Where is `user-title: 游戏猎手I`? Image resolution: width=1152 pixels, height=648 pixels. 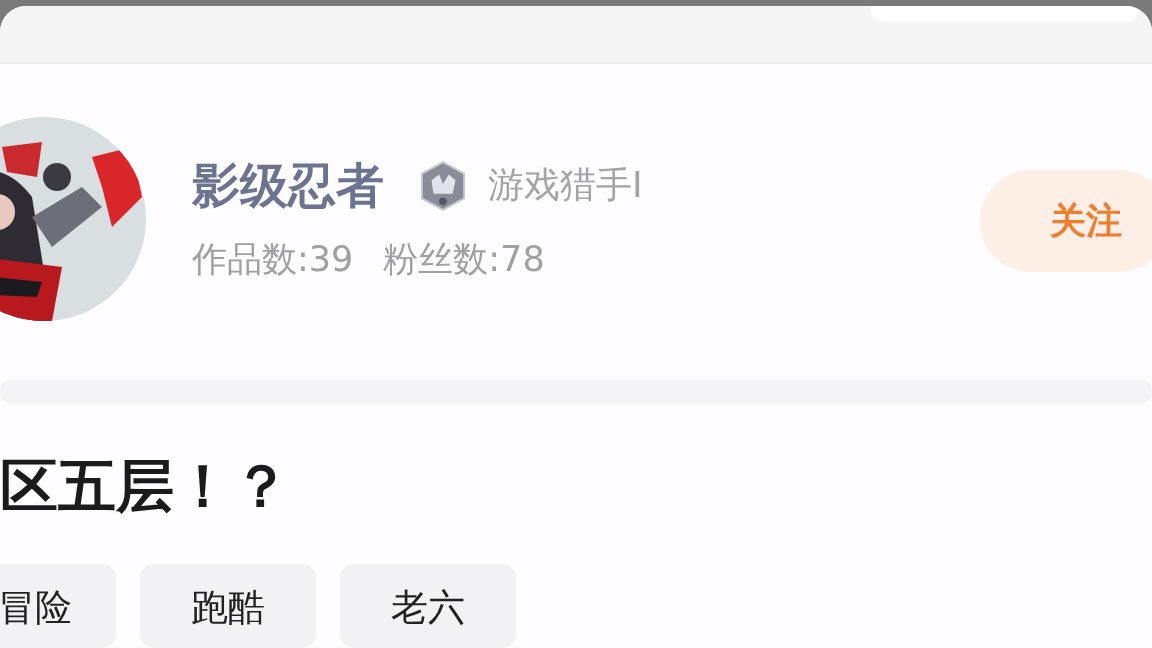 user-title: 游戏猎手I is located at coordinates (565, 185).